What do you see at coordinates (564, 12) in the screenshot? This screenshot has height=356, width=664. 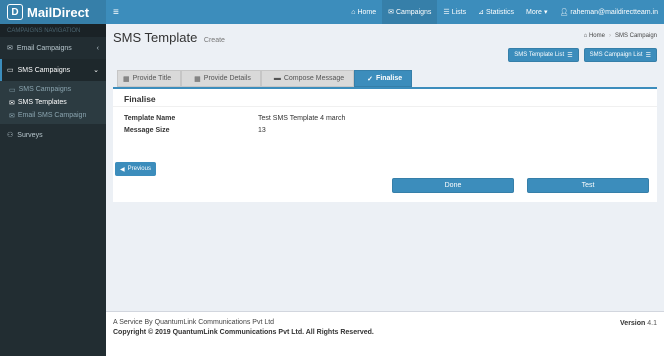 I see `user-icon: 👤︎` at bounding box center [564, 12].